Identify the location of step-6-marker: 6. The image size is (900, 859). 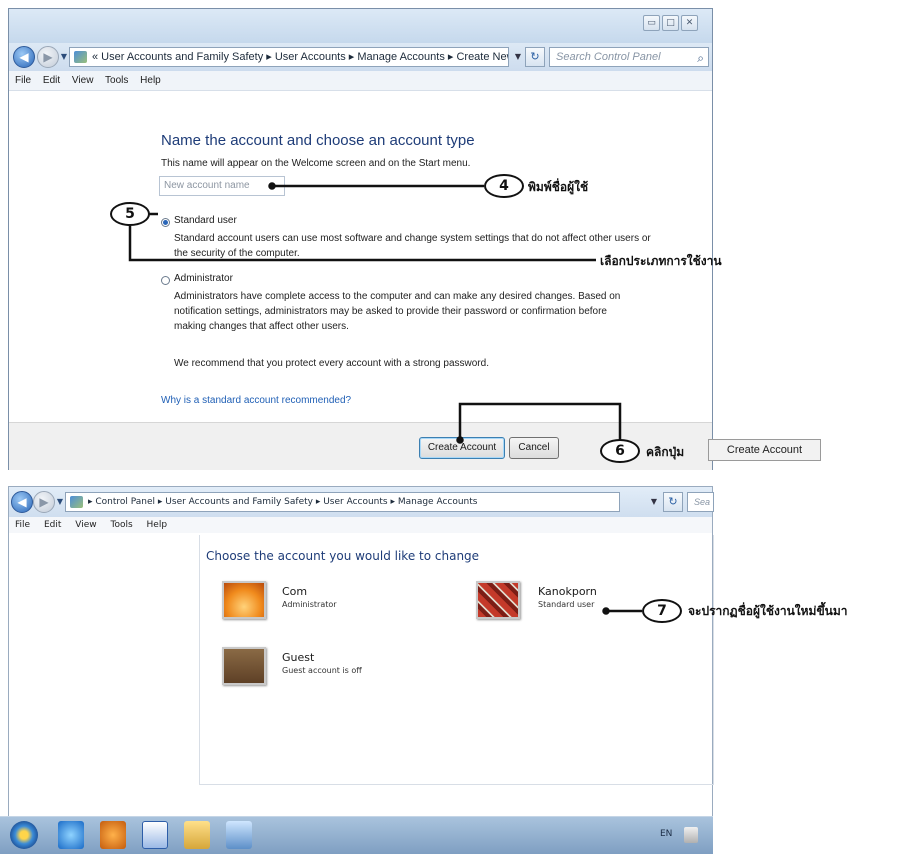
(620, 451).